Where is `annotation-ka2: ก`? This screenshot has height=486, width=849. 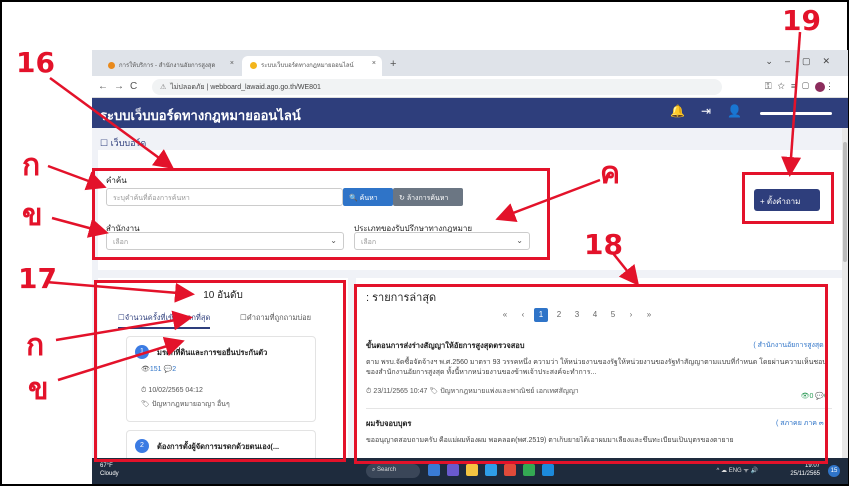 annotation-ka2: ก is located at coordinates (35, 345).